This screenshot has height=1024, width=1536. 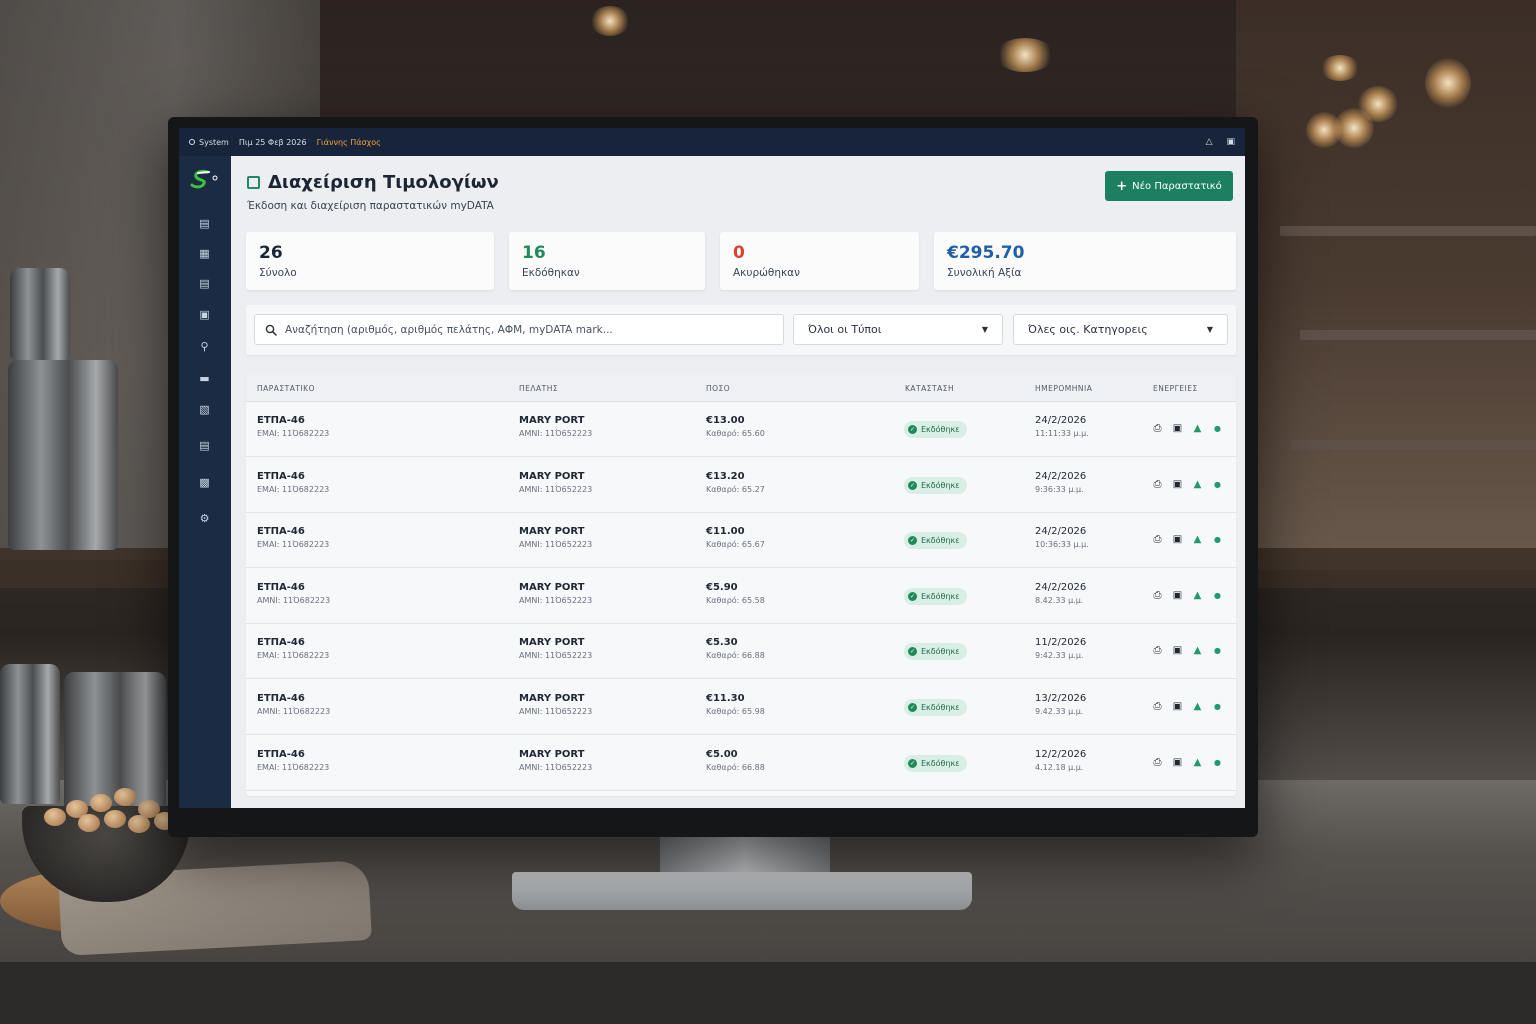 I want to click on document-cell: ΕΤΠΑ-46 ΕΜΑΙ: 11Ό682223, so click(x=293, y=760).